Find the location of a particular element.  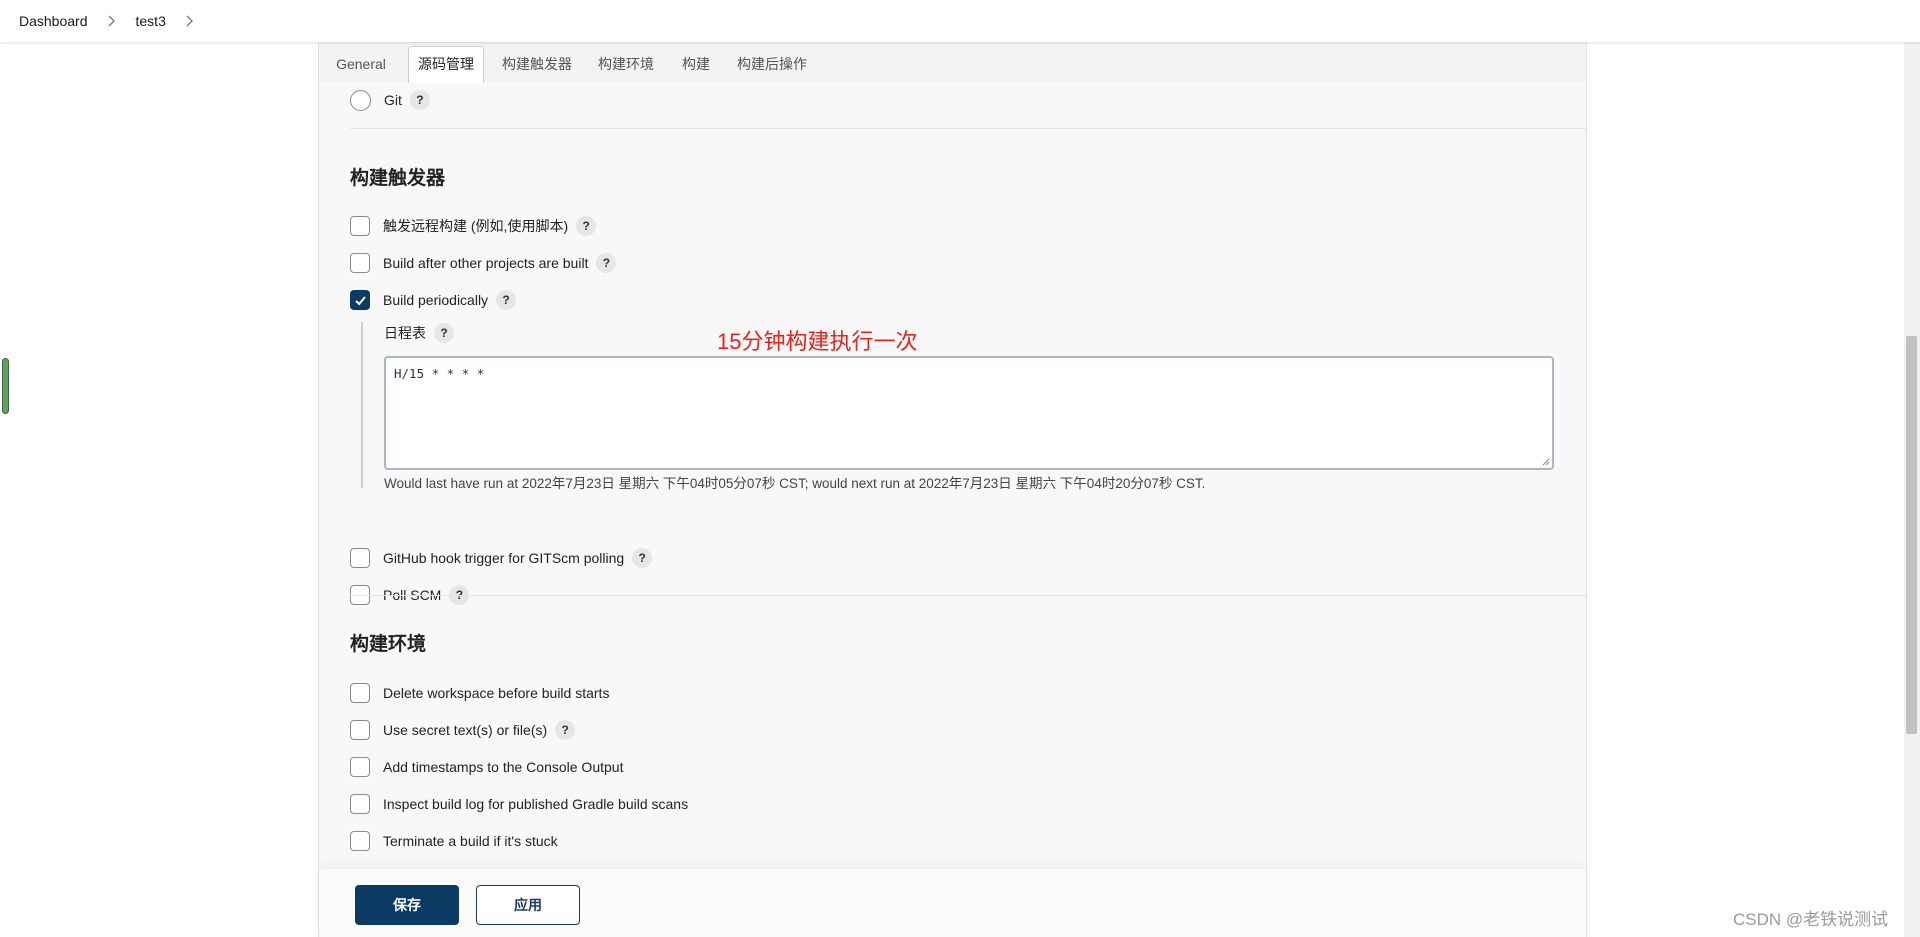

tab-build: 构建 is located at coordinates (696, 64).